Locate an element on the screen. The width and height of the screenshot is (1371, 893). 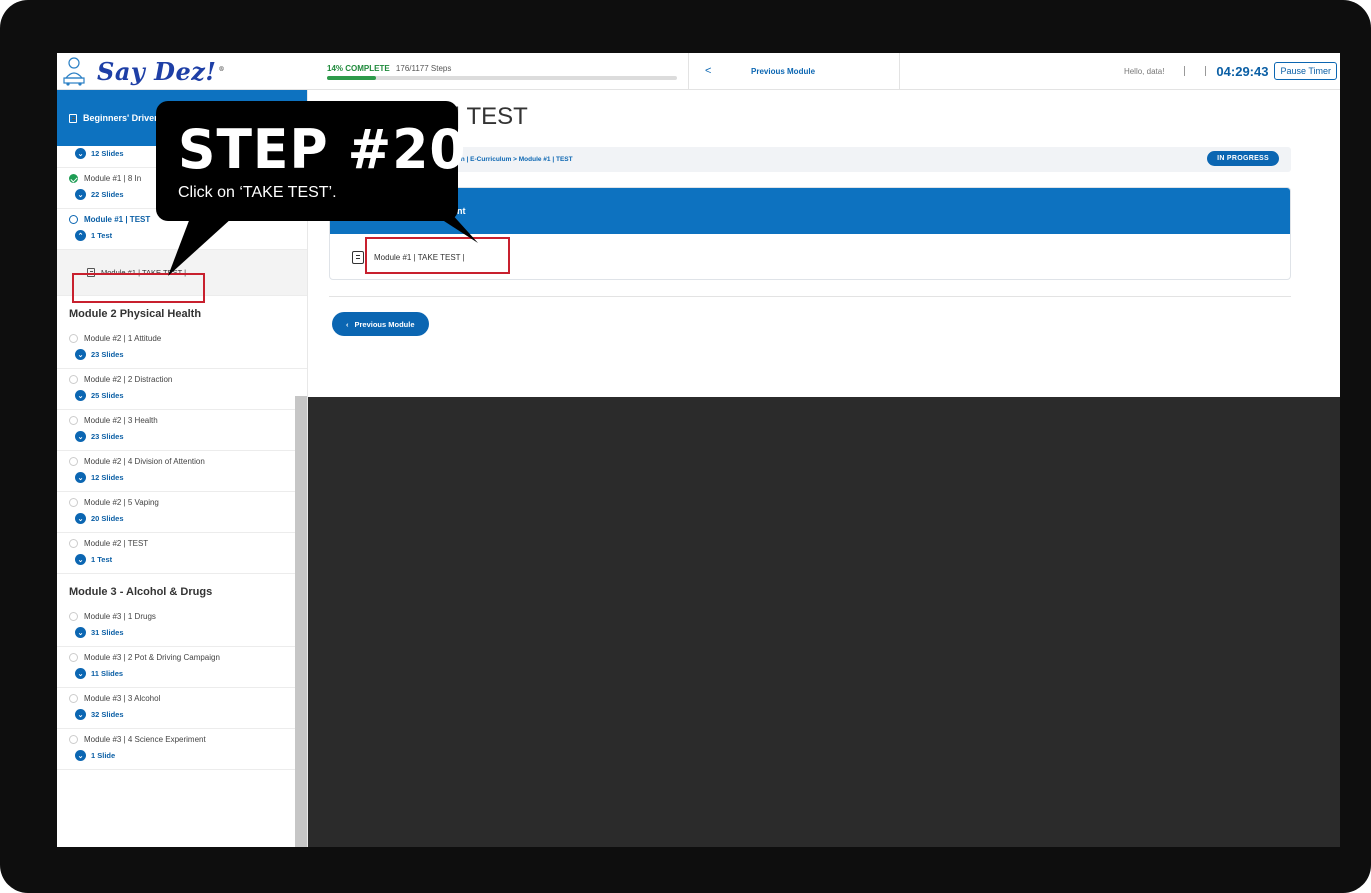
step-description: Click on ‘TAKE TEST’. is located at coordinates (257, 192).